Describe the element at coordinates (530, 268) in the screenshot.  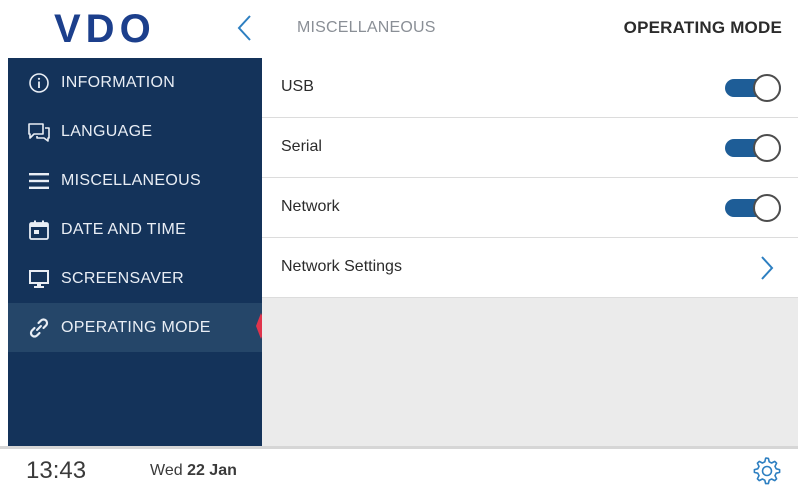
I see `setting-row-network-settings: Network Settings` at that location.